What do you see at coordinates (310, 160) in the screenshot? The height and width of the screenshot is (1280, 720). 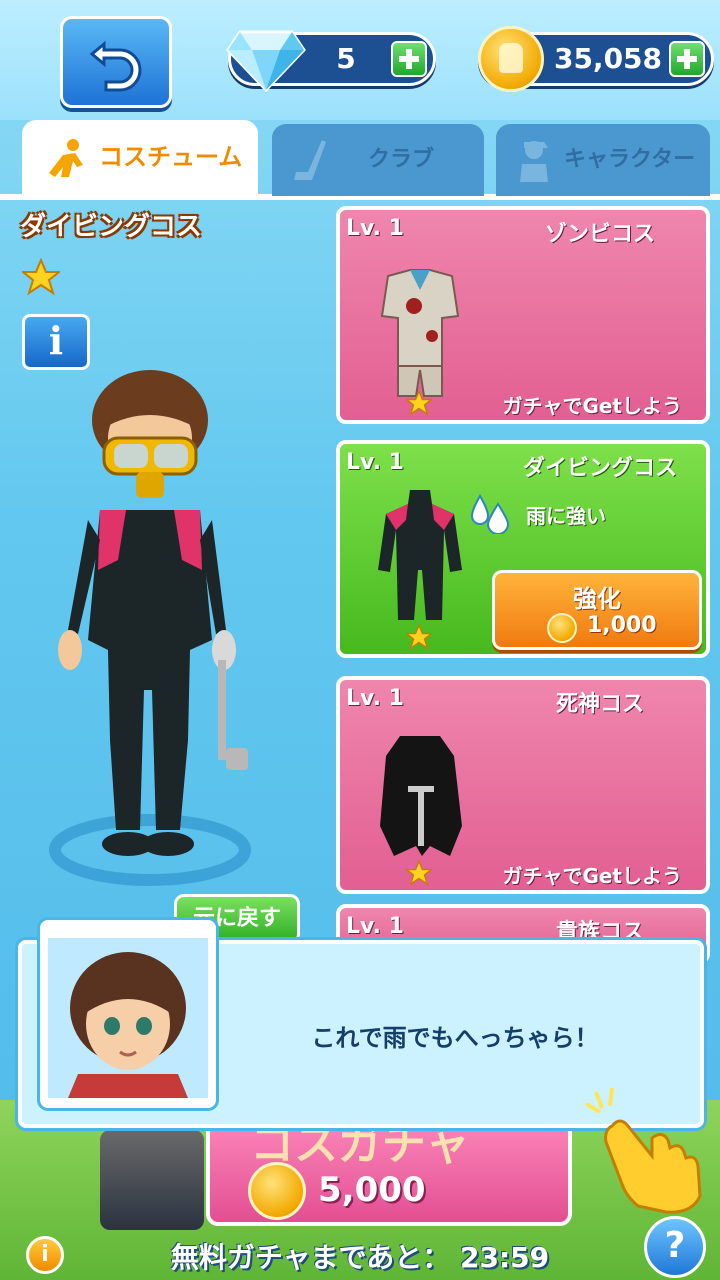 I see `golf-club-icon` at bounding box center [310, 160].